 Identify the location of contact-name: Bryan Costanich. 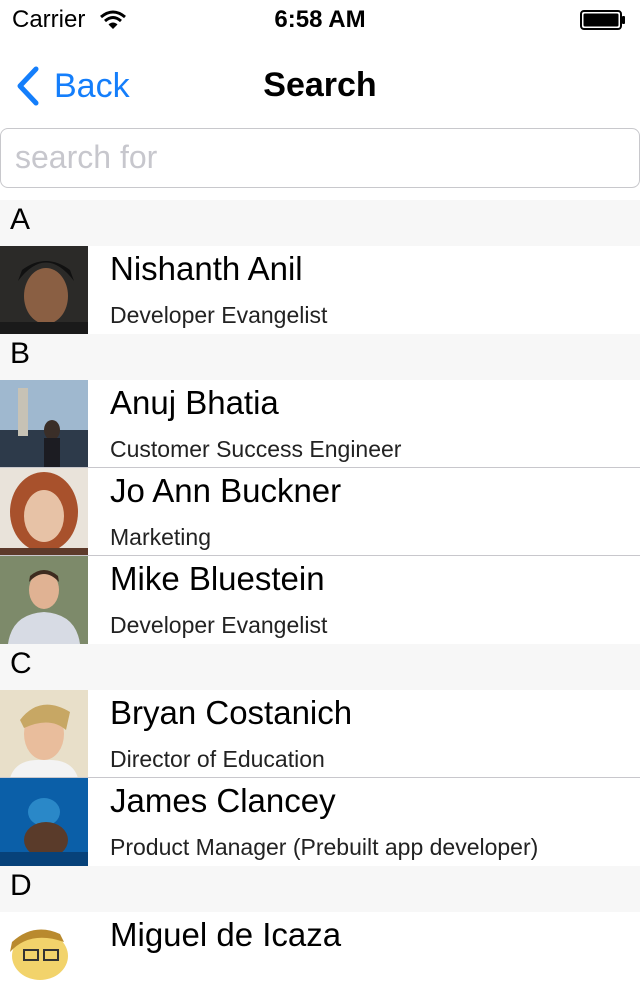
(231, 712).